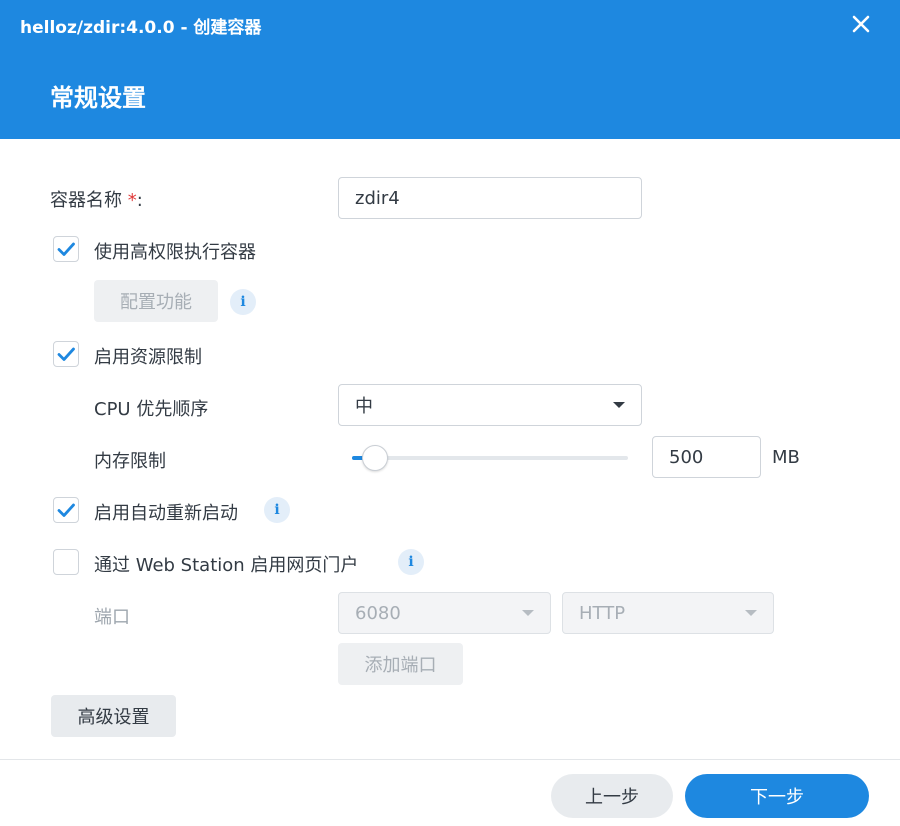 The image size is (900, 826). I want to click on close-button, so click(861, 24).